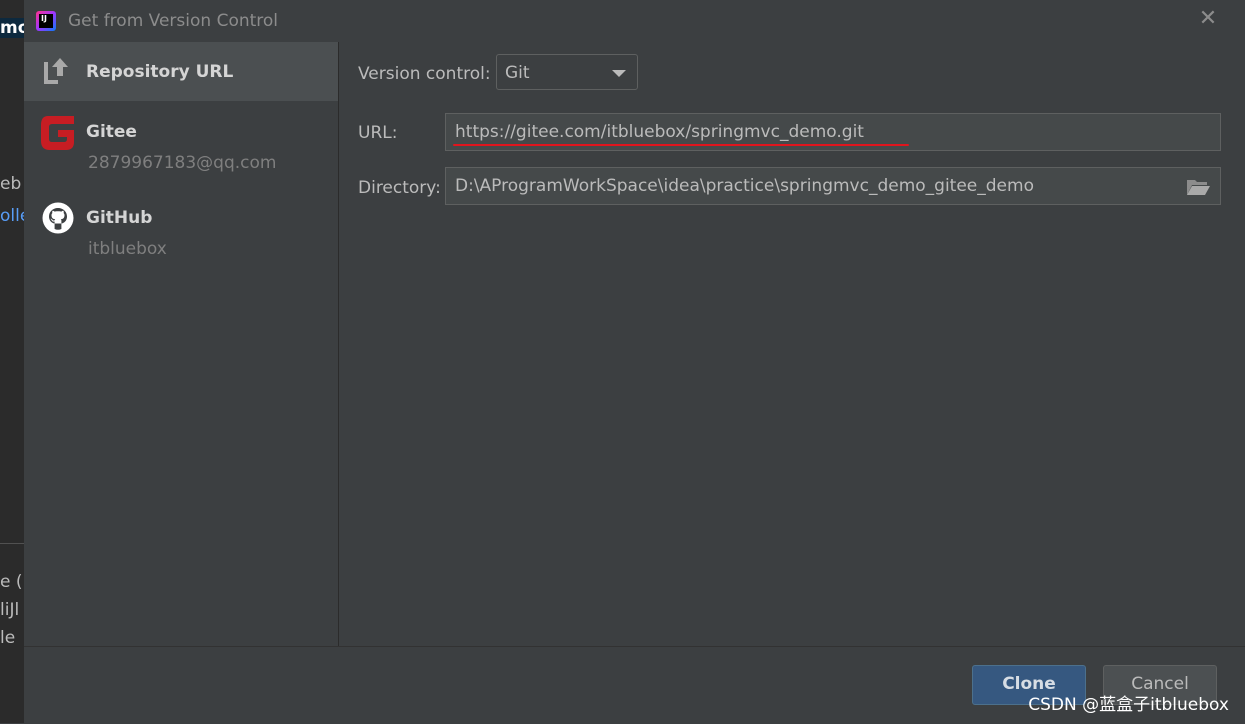 The width and height of the screenshot is (1245, 724). What do you see at coordinates (56, 71) in the screenshot?
I see `repository-url-icon` at bounding box center [56, 71].